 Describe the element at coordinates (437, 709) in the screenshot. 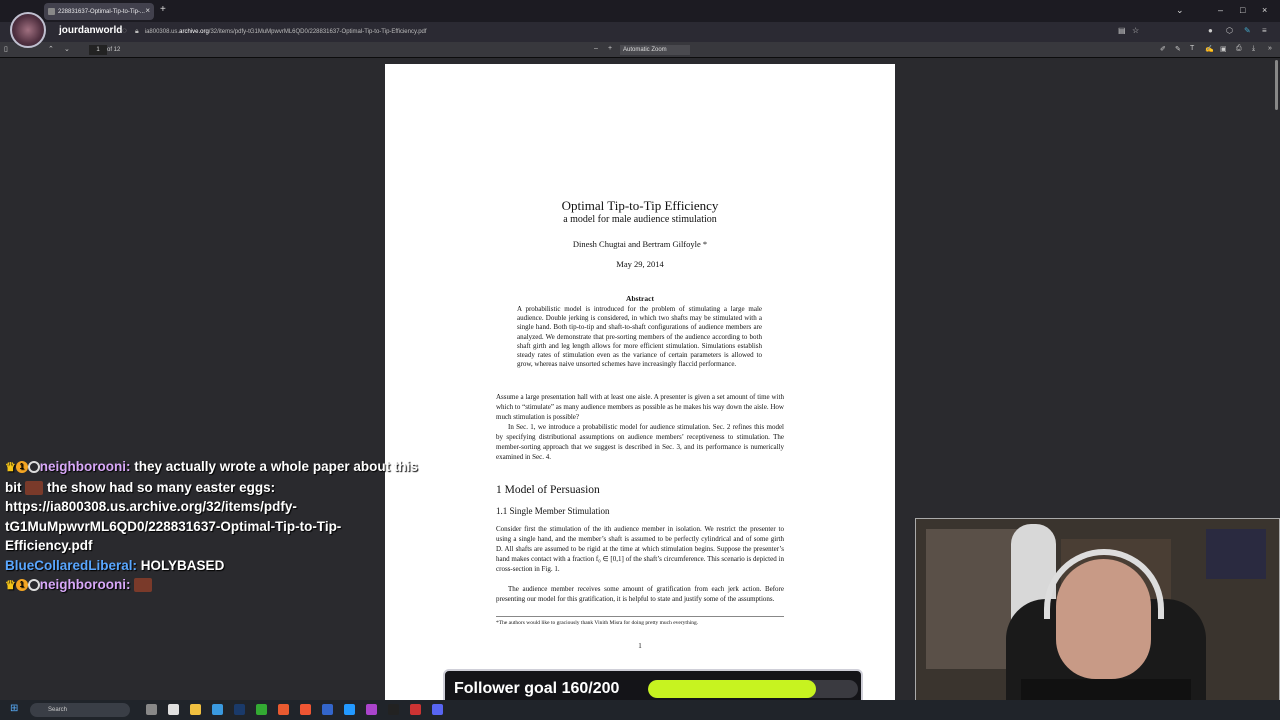

I see `discord-icon` at that location.